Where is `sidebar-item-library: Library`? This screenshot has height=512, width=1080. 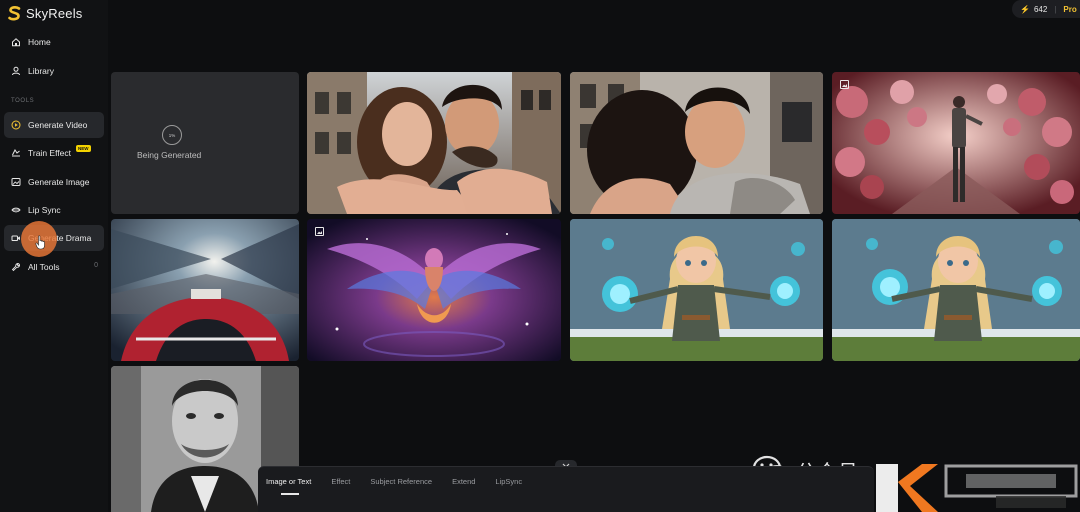
sidebar-item-library: Library is located at coordinates (54, 71).